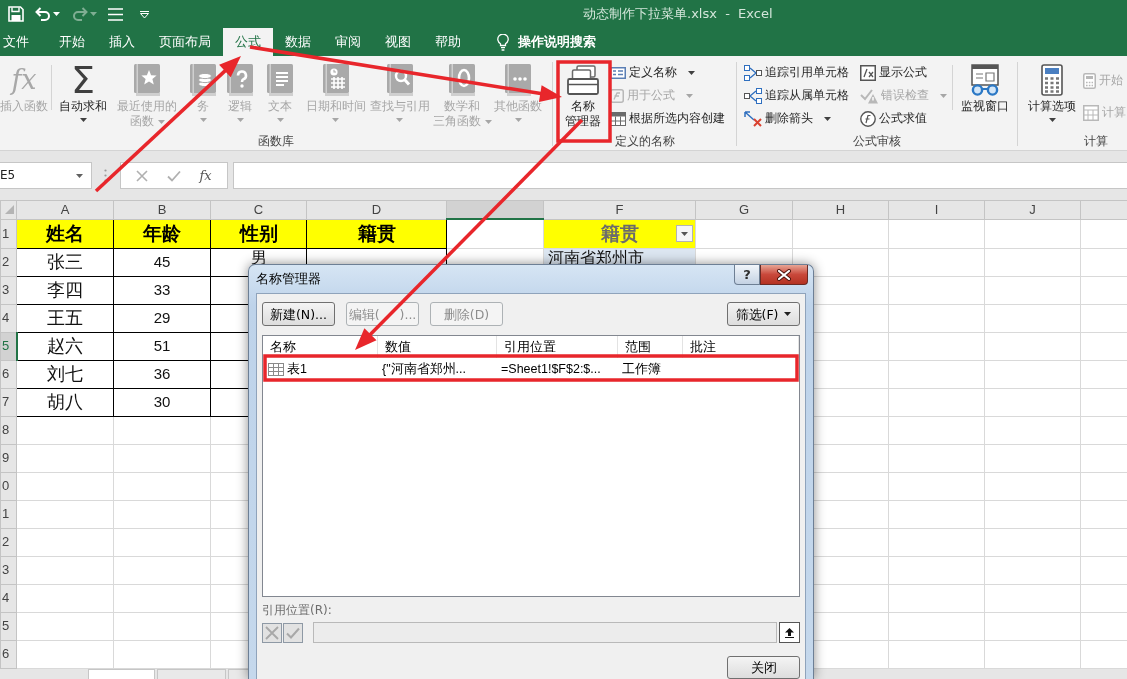 This screenshot has width=1127, height=679. I want to click on cancel-button, so click(272, 632).